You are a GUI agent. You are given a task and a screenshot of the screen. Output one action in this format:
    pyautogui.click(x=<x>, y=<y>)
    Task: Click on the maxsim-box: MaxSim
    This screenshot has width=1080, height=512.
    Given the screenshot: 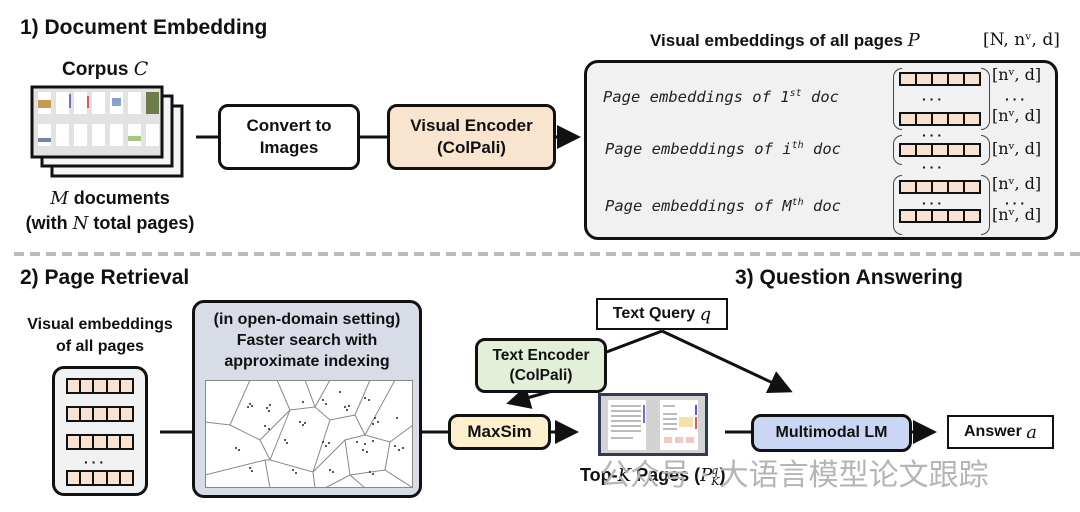 What is the action you would take?
    pyautogui.click(x=499, y=432)
    